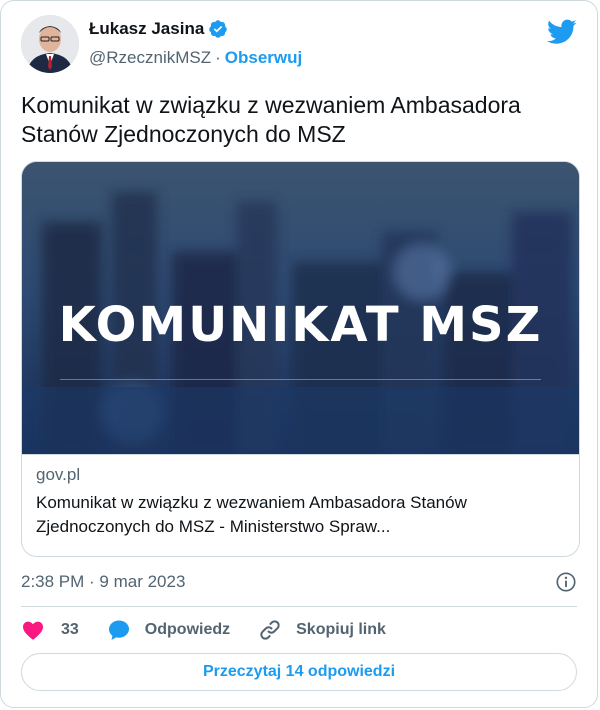 Image resolution: width=600 pixels, height=710 pixels. Describe the element at coordinates (299, 45) in the screenshot. I see `tweet-header: Łukasz Jasina @RzecznikMSZ · Obserwuj` at that location.